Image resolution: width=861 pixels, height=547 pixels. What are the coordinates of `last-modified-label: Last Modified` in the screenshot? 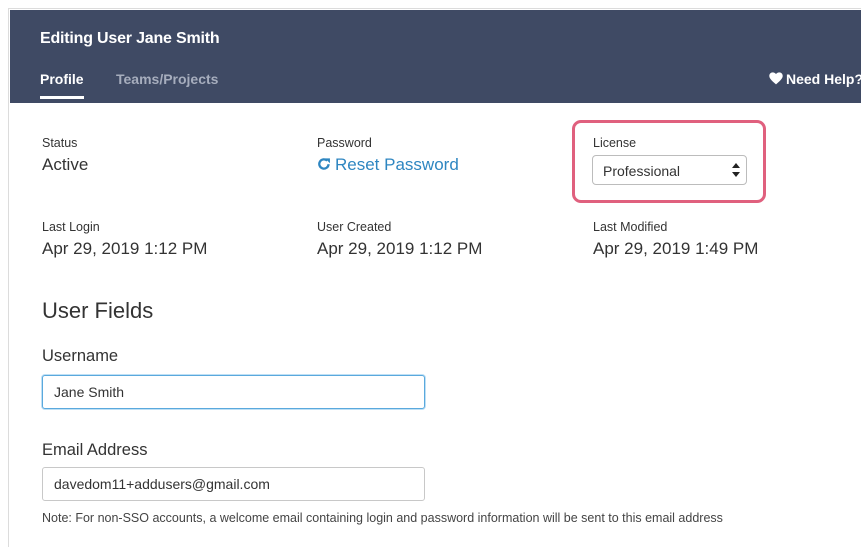 It's located at (630, 227).